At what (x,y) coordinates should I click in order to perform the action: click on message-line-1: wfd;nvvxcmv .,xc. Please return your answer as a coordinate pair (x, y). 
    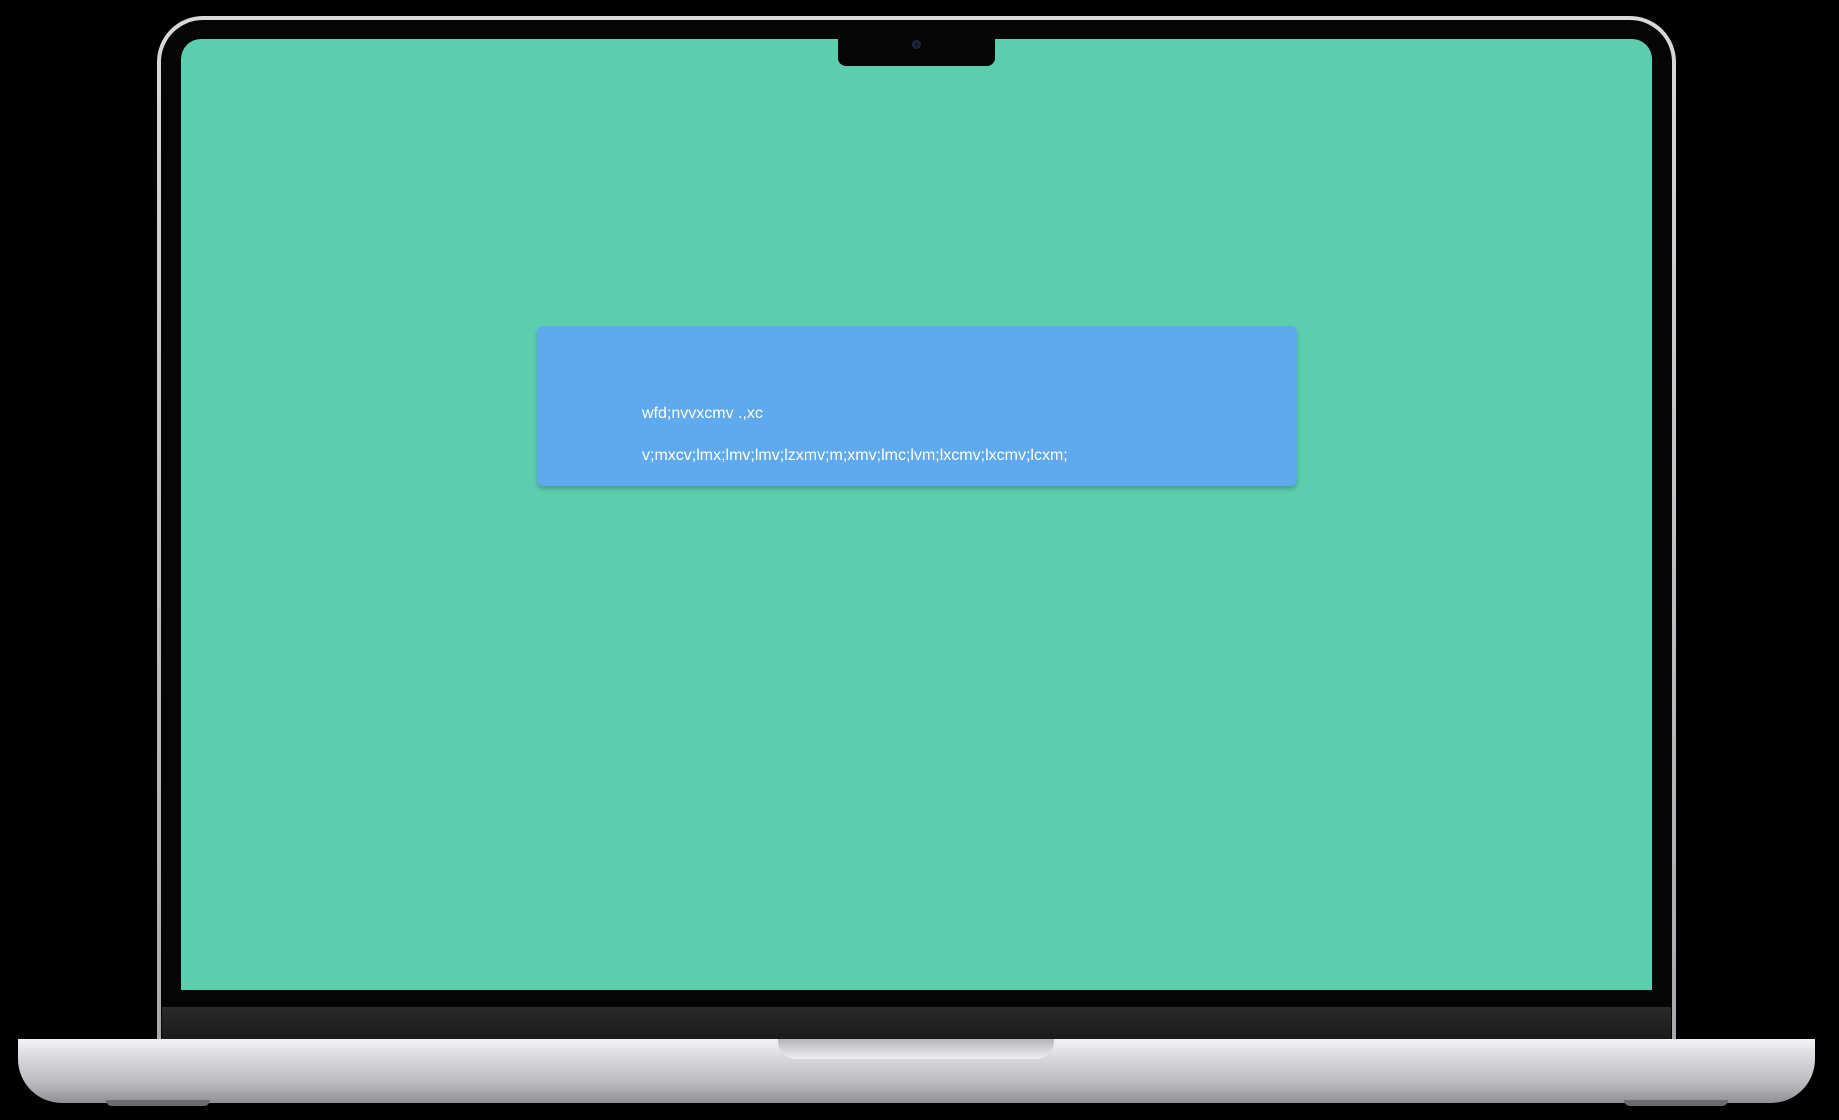
    Looking at the image, I should click on (702, 413).